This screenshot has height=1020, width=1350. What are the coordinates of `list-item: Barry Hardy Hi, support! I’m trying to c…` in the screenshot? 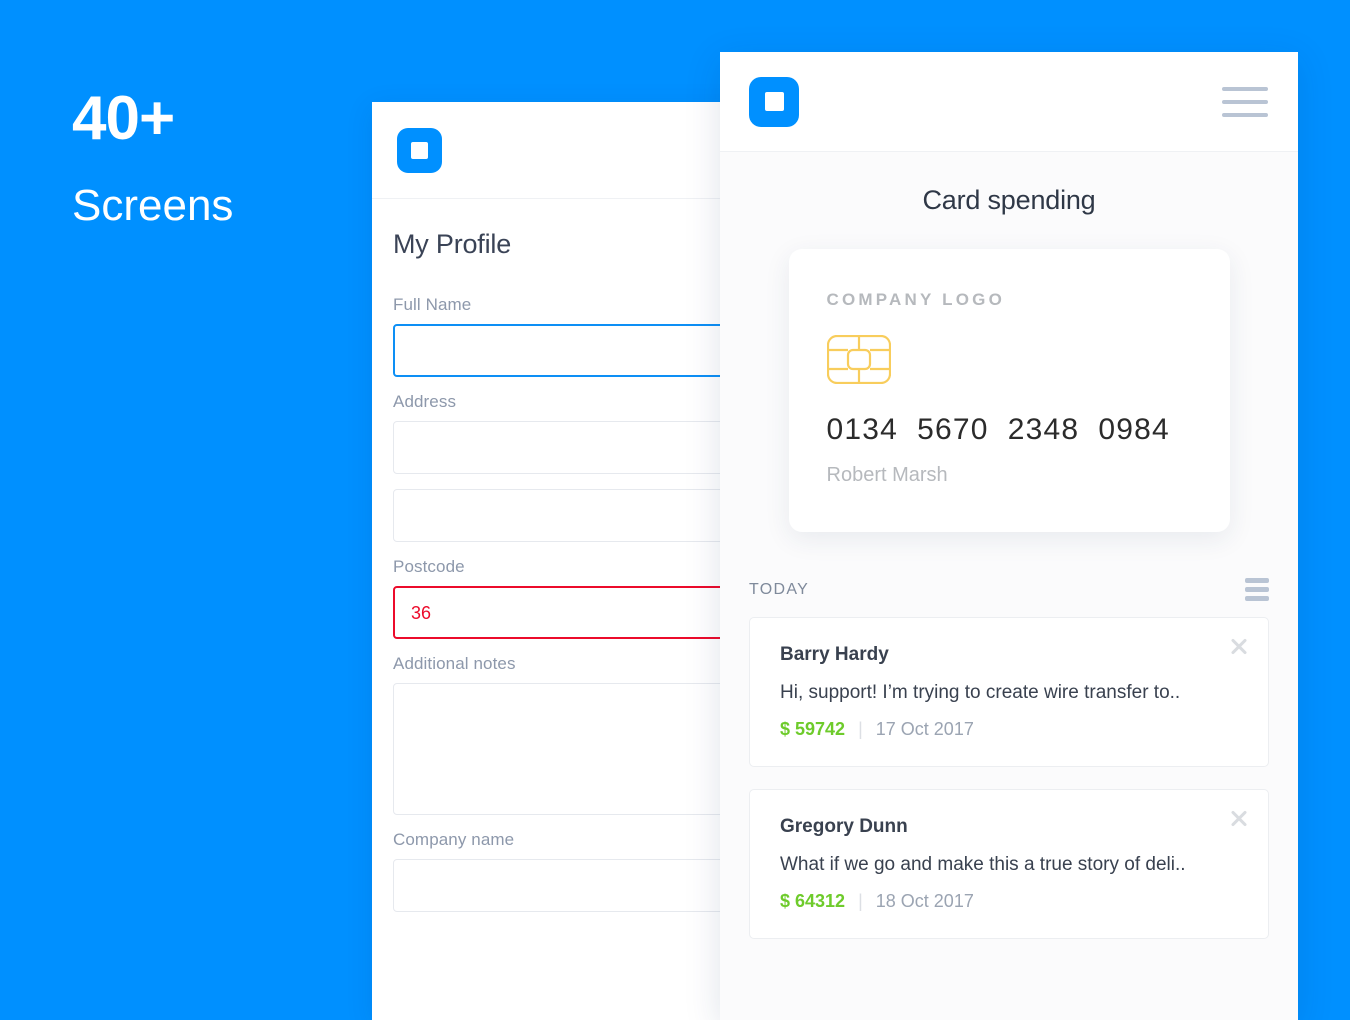 It's located at (1009, 692).